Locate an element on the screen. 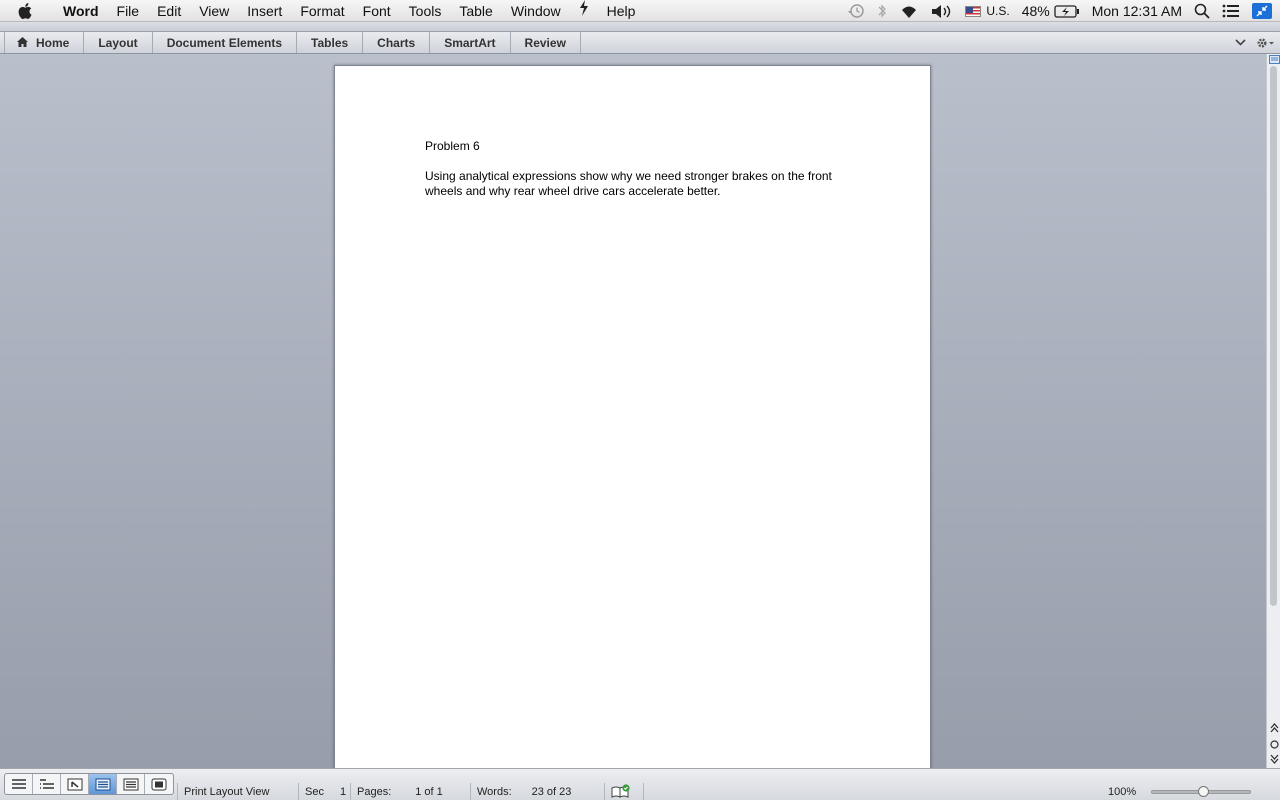 The image size is (1280, 800). apple-icon is located at coordinates (28, 10).